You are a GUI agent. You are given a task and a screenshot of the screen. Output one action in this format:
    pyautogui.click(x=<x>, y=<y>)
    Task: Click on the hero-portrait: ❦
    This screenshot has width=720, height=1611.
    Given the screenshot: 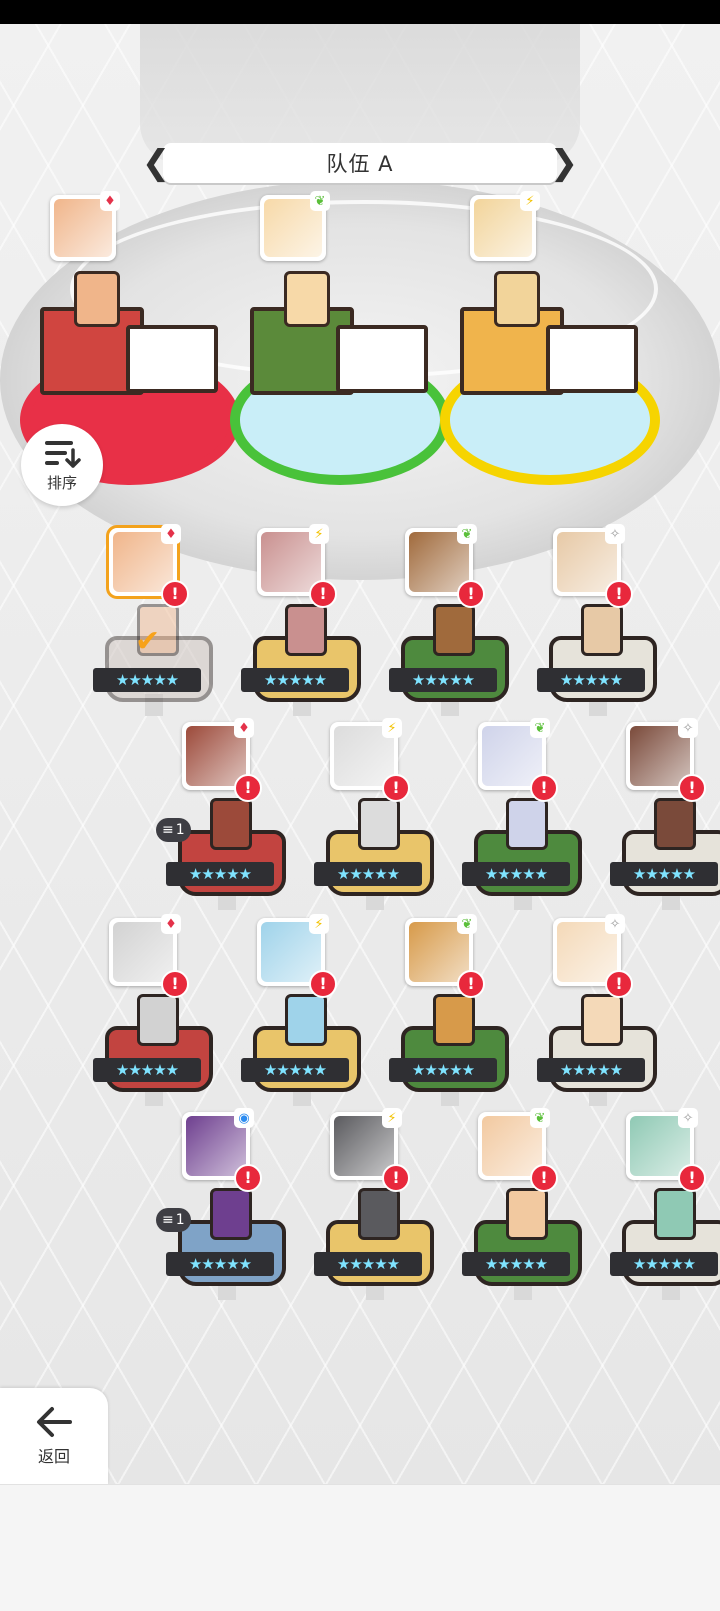 What is the action you would take?
    pyautogui.click(x=295, y=226)
    